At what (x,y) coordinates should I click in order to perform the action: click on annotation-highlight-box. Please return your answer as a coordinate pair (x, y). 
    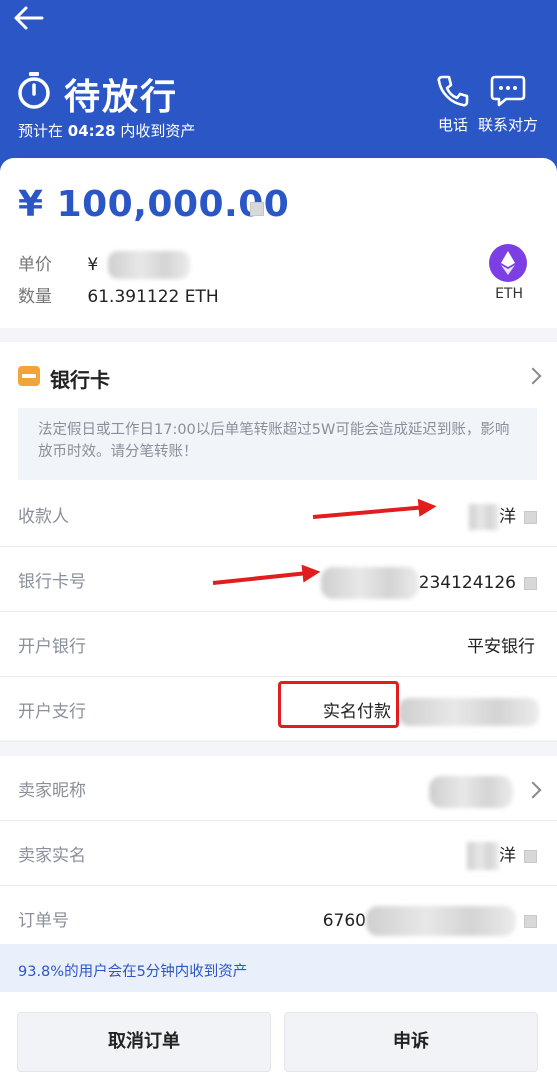
    Looking at the image, I should click on (338, 704).